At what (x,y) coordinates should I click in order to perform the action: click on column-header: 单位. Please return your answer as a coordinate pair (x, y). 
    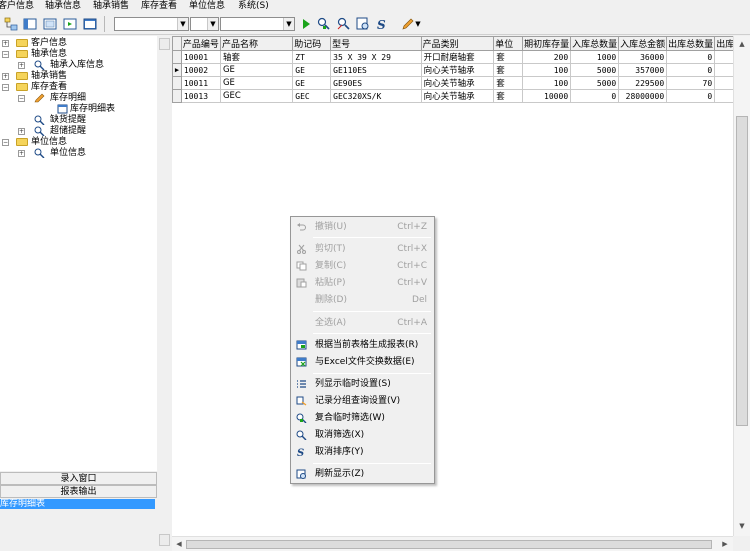
    Looking at the image, I should click on (508, 43).